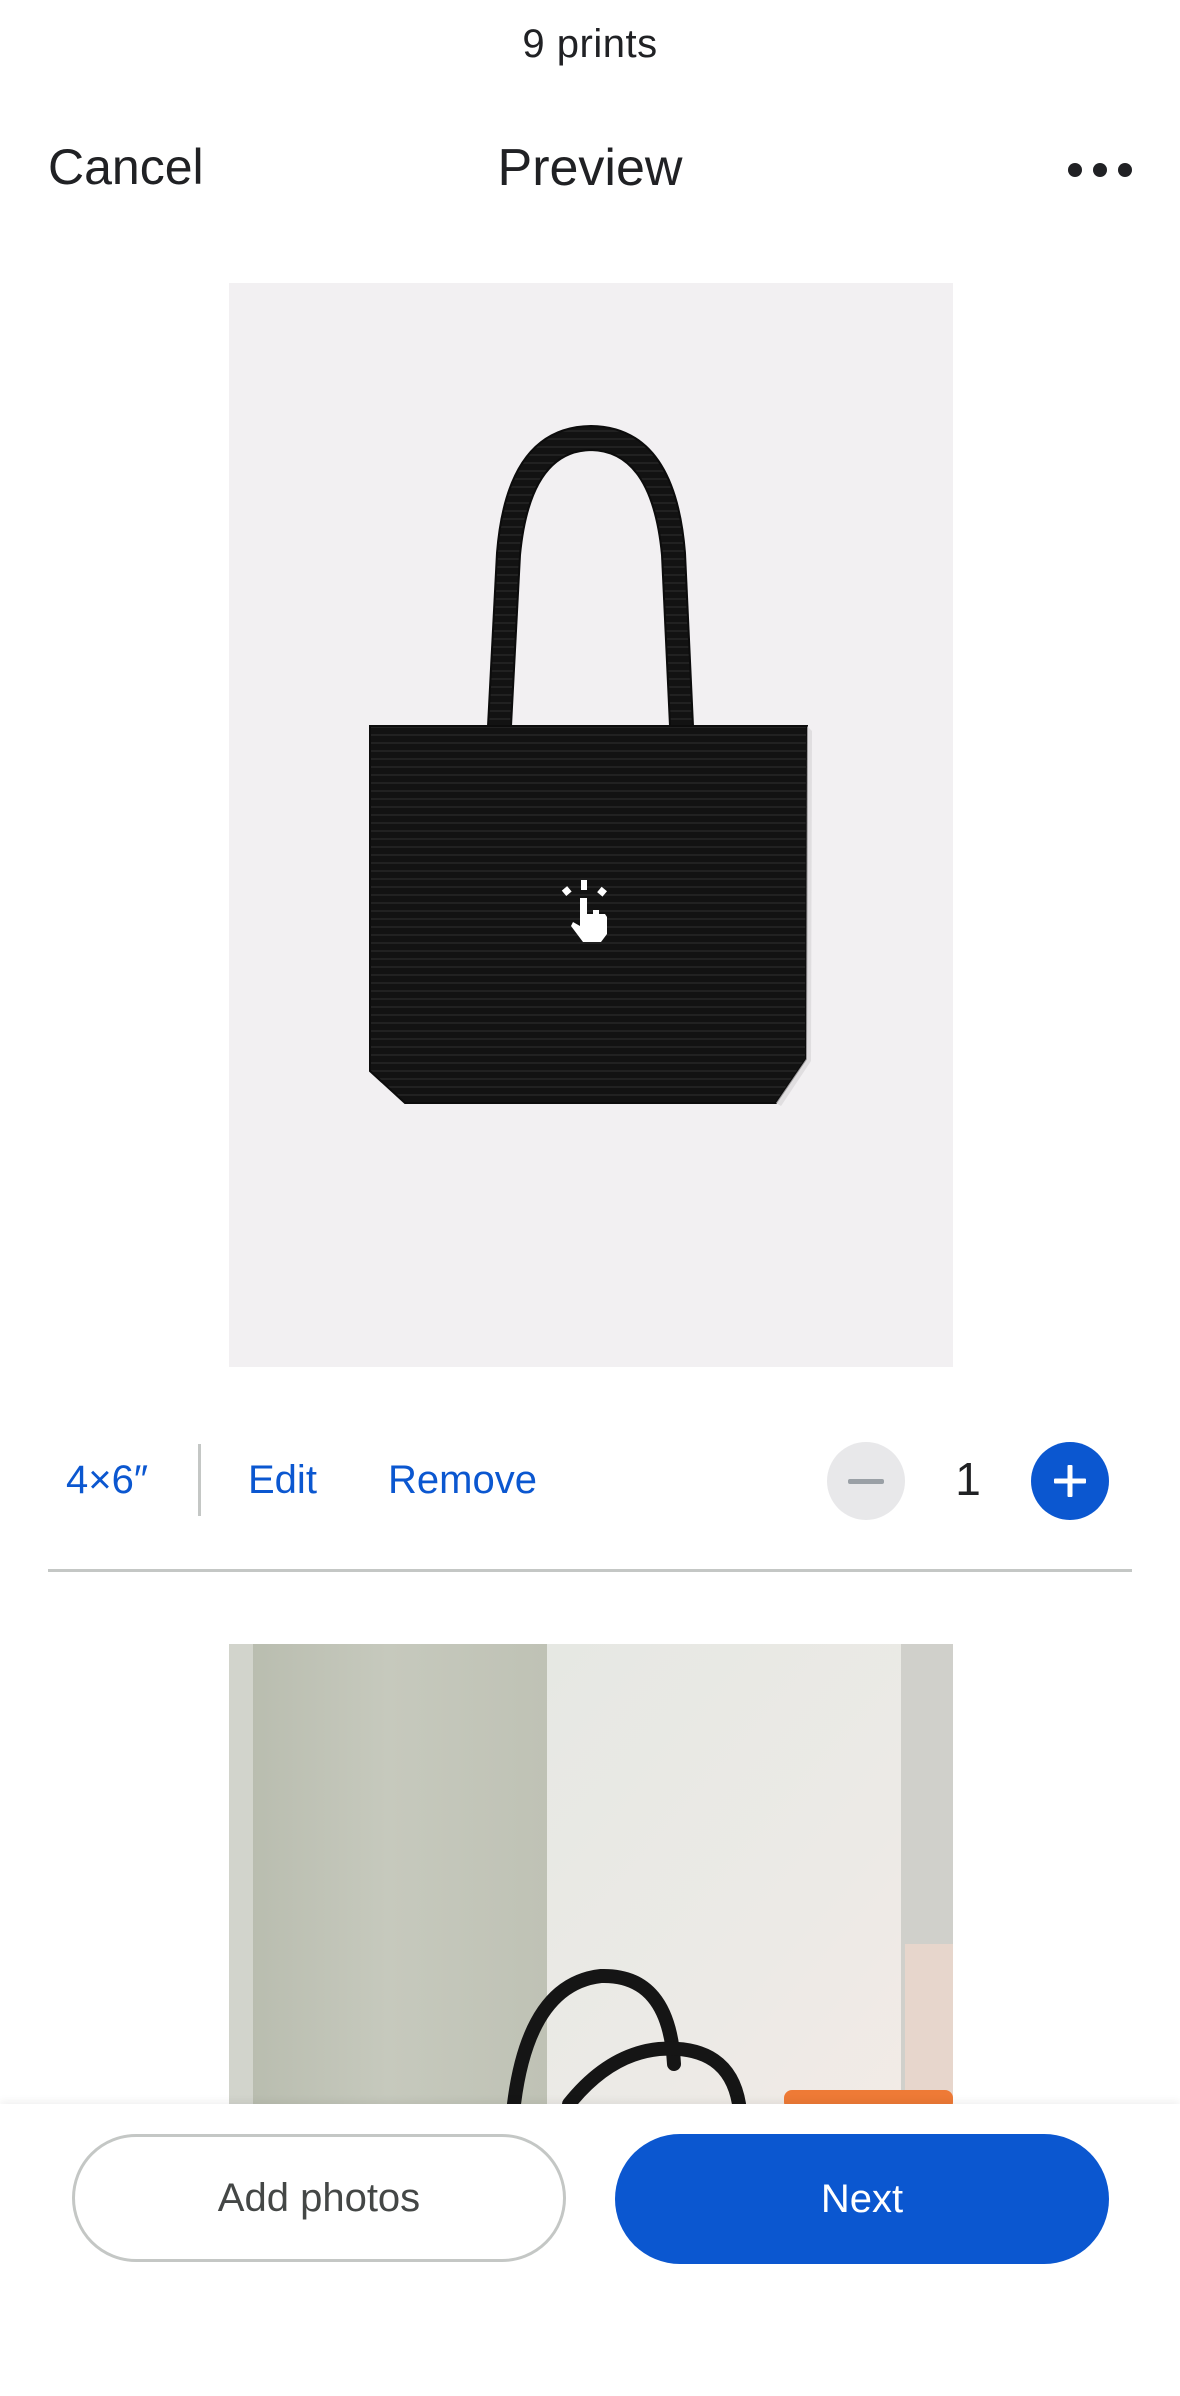 The image size is (1180, 2396). I want to click on more-options-icon, so click(1100, 170).